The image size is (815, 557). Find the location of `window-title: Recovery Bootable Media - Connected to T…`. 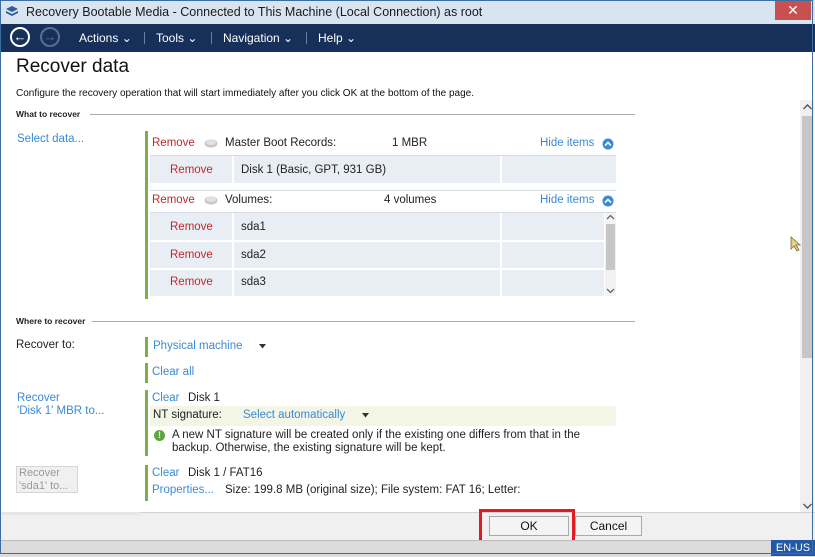

window-title: Recovery Bootable Media - Connected to T… is located at coordinates (254, 12).